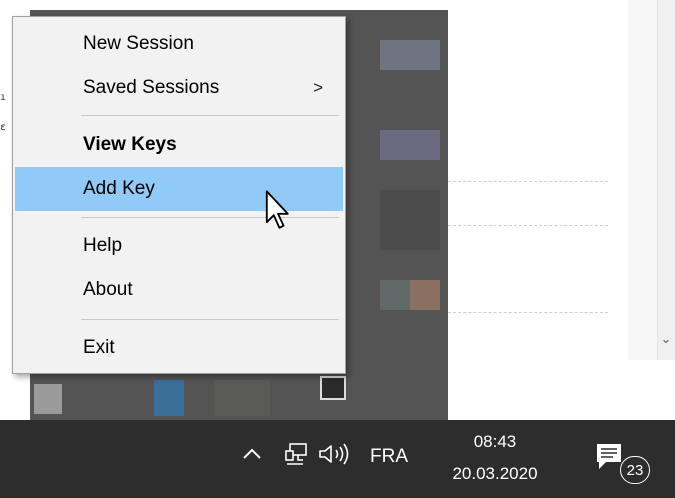  Describe the element at coordinates (103, 245) in the screenshot. I see `menu-item-label: Help` at that location.